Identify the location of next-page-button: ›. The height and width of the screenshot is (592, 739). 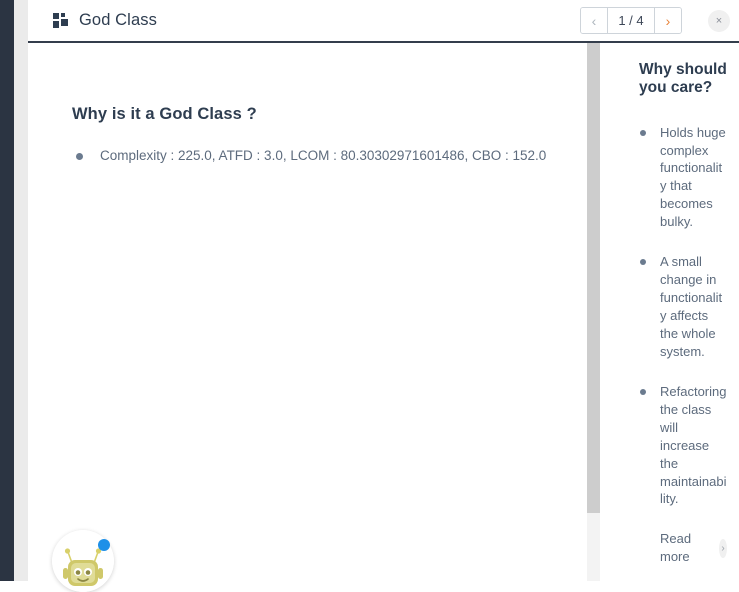
(667, 20).